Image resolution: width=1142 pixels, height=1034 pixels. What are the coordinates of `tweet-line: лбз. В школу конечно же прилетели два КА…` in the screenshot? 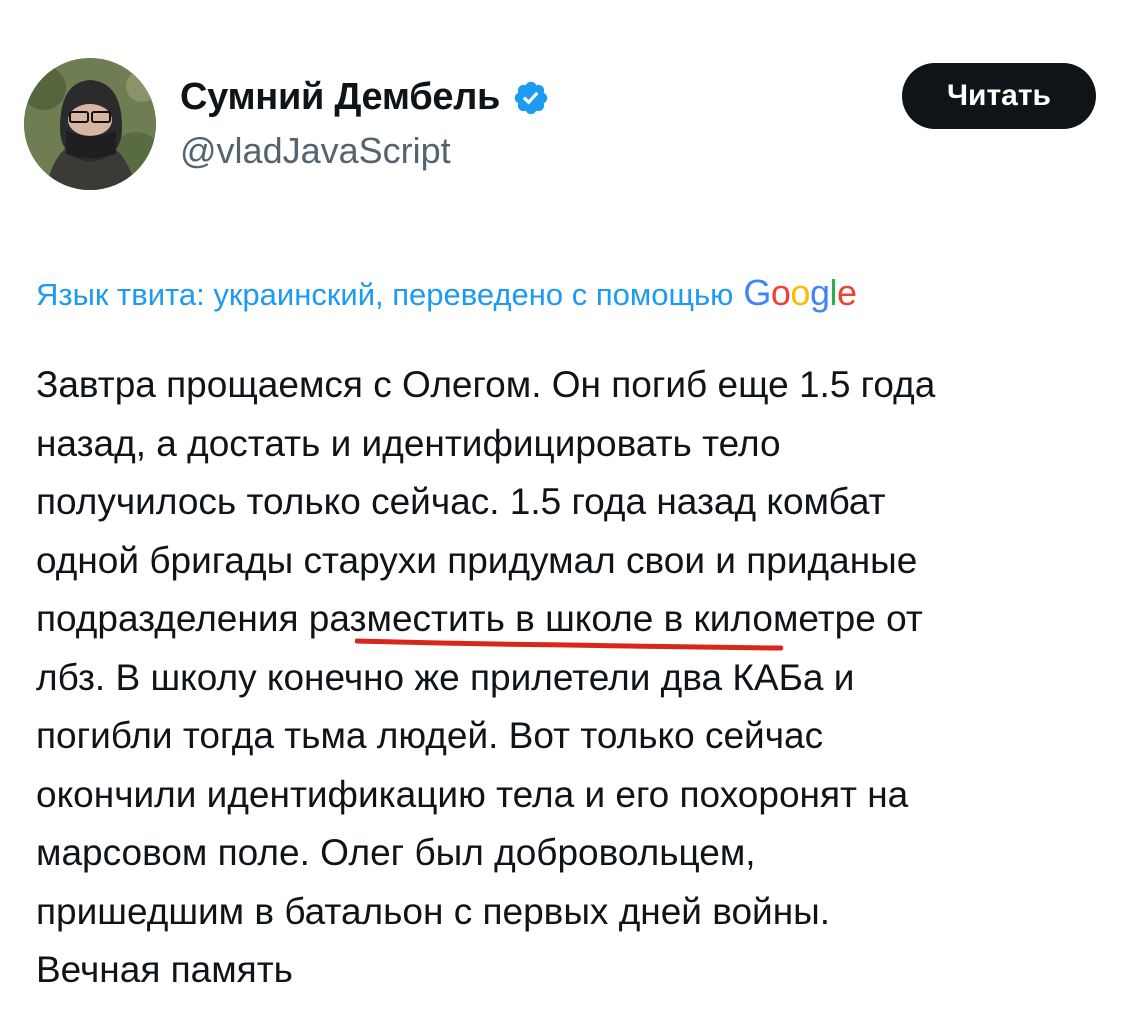 It's located at (445, 677).